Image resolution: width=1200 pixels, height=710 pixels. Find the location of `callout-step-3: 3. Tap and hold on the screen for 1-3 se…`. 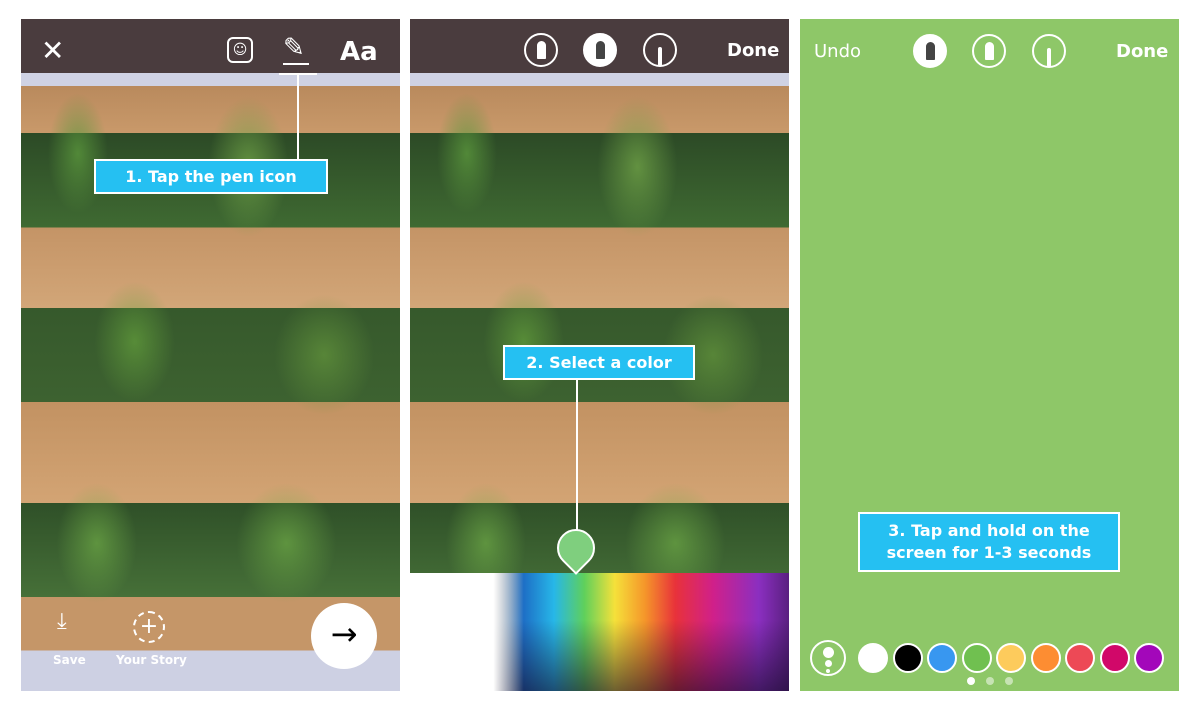

callout-step-3: 3. Tap and hold on the screen for 1-3 se… is located at coordinates (989, 542).